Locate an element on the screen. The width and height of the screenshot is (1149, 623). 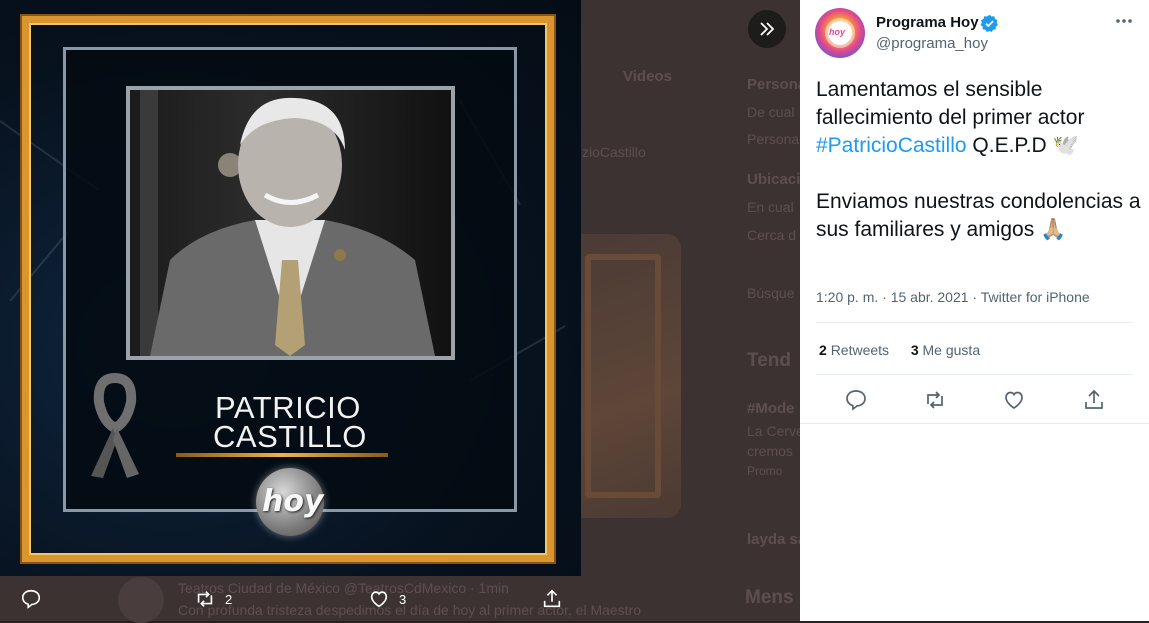
bg-text: layda sa is located at coordinates (773, 539).